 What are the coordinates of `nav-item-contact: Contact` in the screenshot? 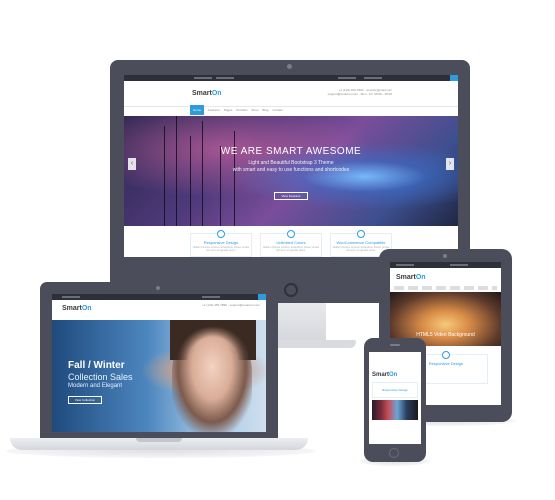 It's located at (277, 110).